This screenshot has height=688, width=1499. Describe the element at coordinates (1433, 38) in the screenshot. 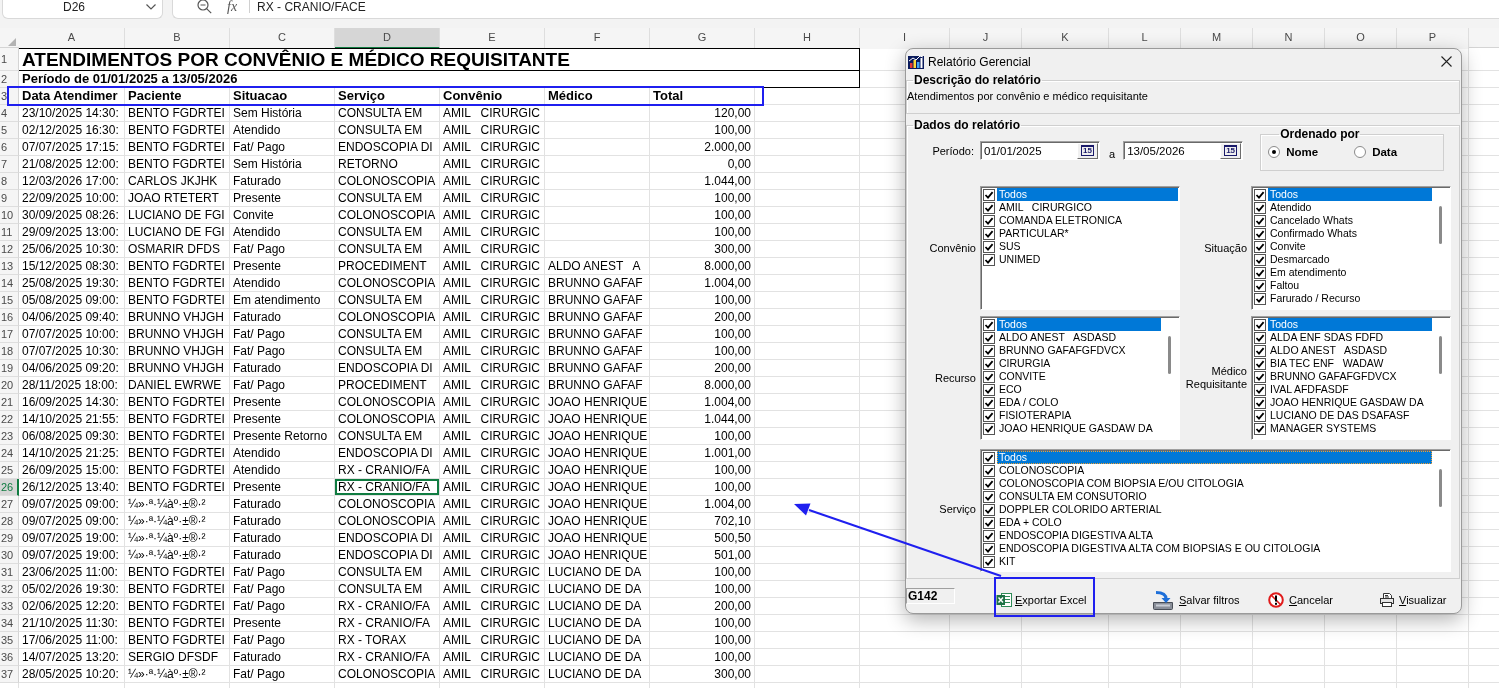

I see `column-header: P` at that location.